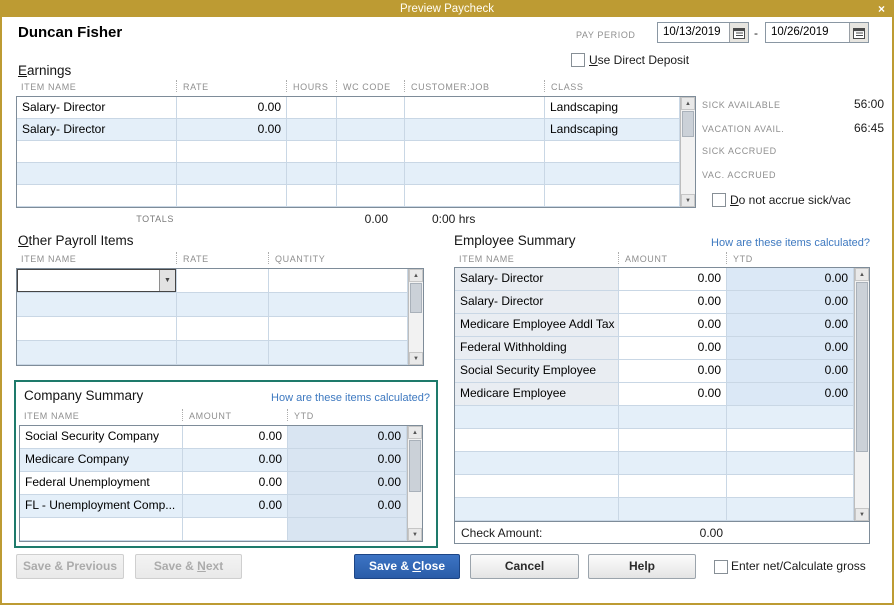 This screenshot has width=894, height=605. I want to click on help-button: Help, so click(642, 566).